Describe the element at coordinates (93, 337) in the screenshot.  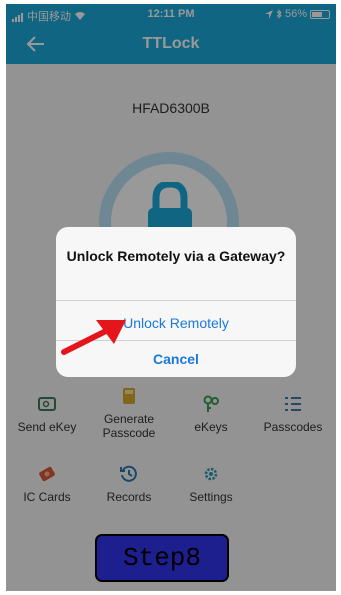
I see `red-annotation-arrow-icon` at that location.